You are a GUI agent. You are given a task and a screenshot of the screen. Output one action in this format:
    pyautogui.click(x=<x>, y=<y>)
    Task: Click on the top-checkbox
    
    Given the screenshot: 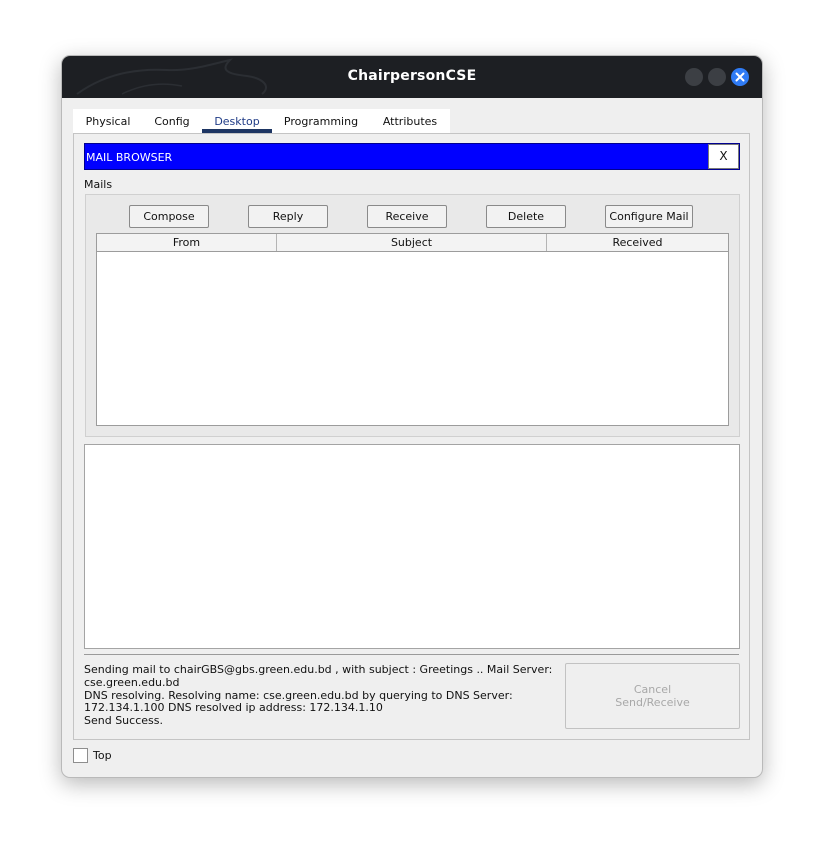 What is the action you would take?
    pyautogui.click(x=80, y=755)
    